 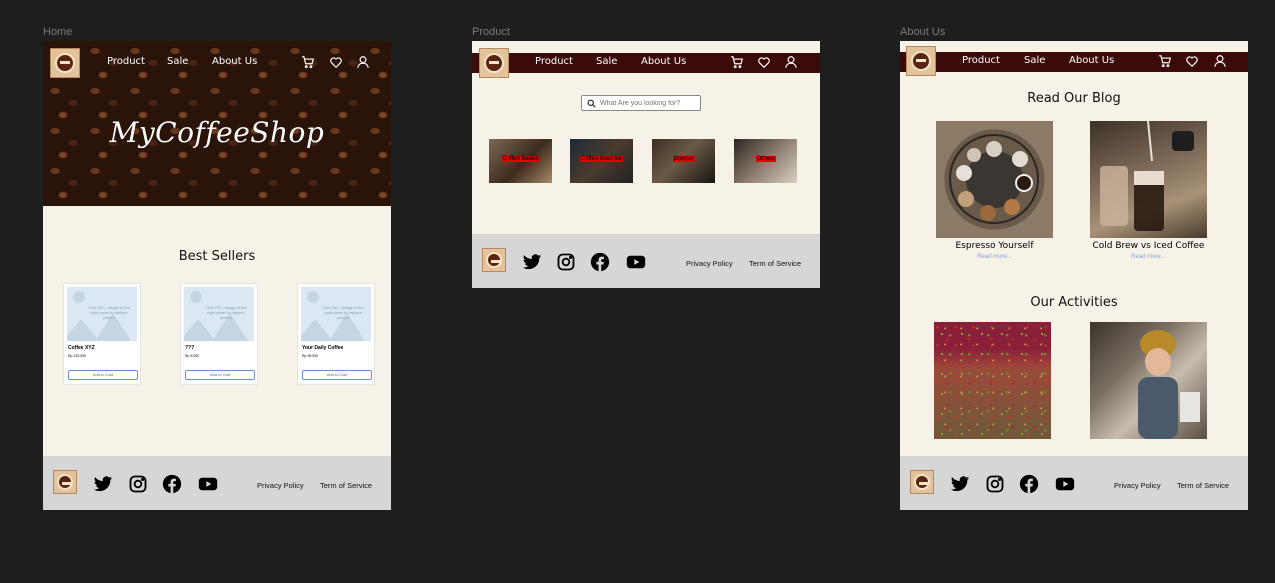 What do you see at coordinates (1148, 246) in the screenshot?
I see `blog-post-title: Cold Brew vs Iced Coffee` at bounding box center [1148, 246].